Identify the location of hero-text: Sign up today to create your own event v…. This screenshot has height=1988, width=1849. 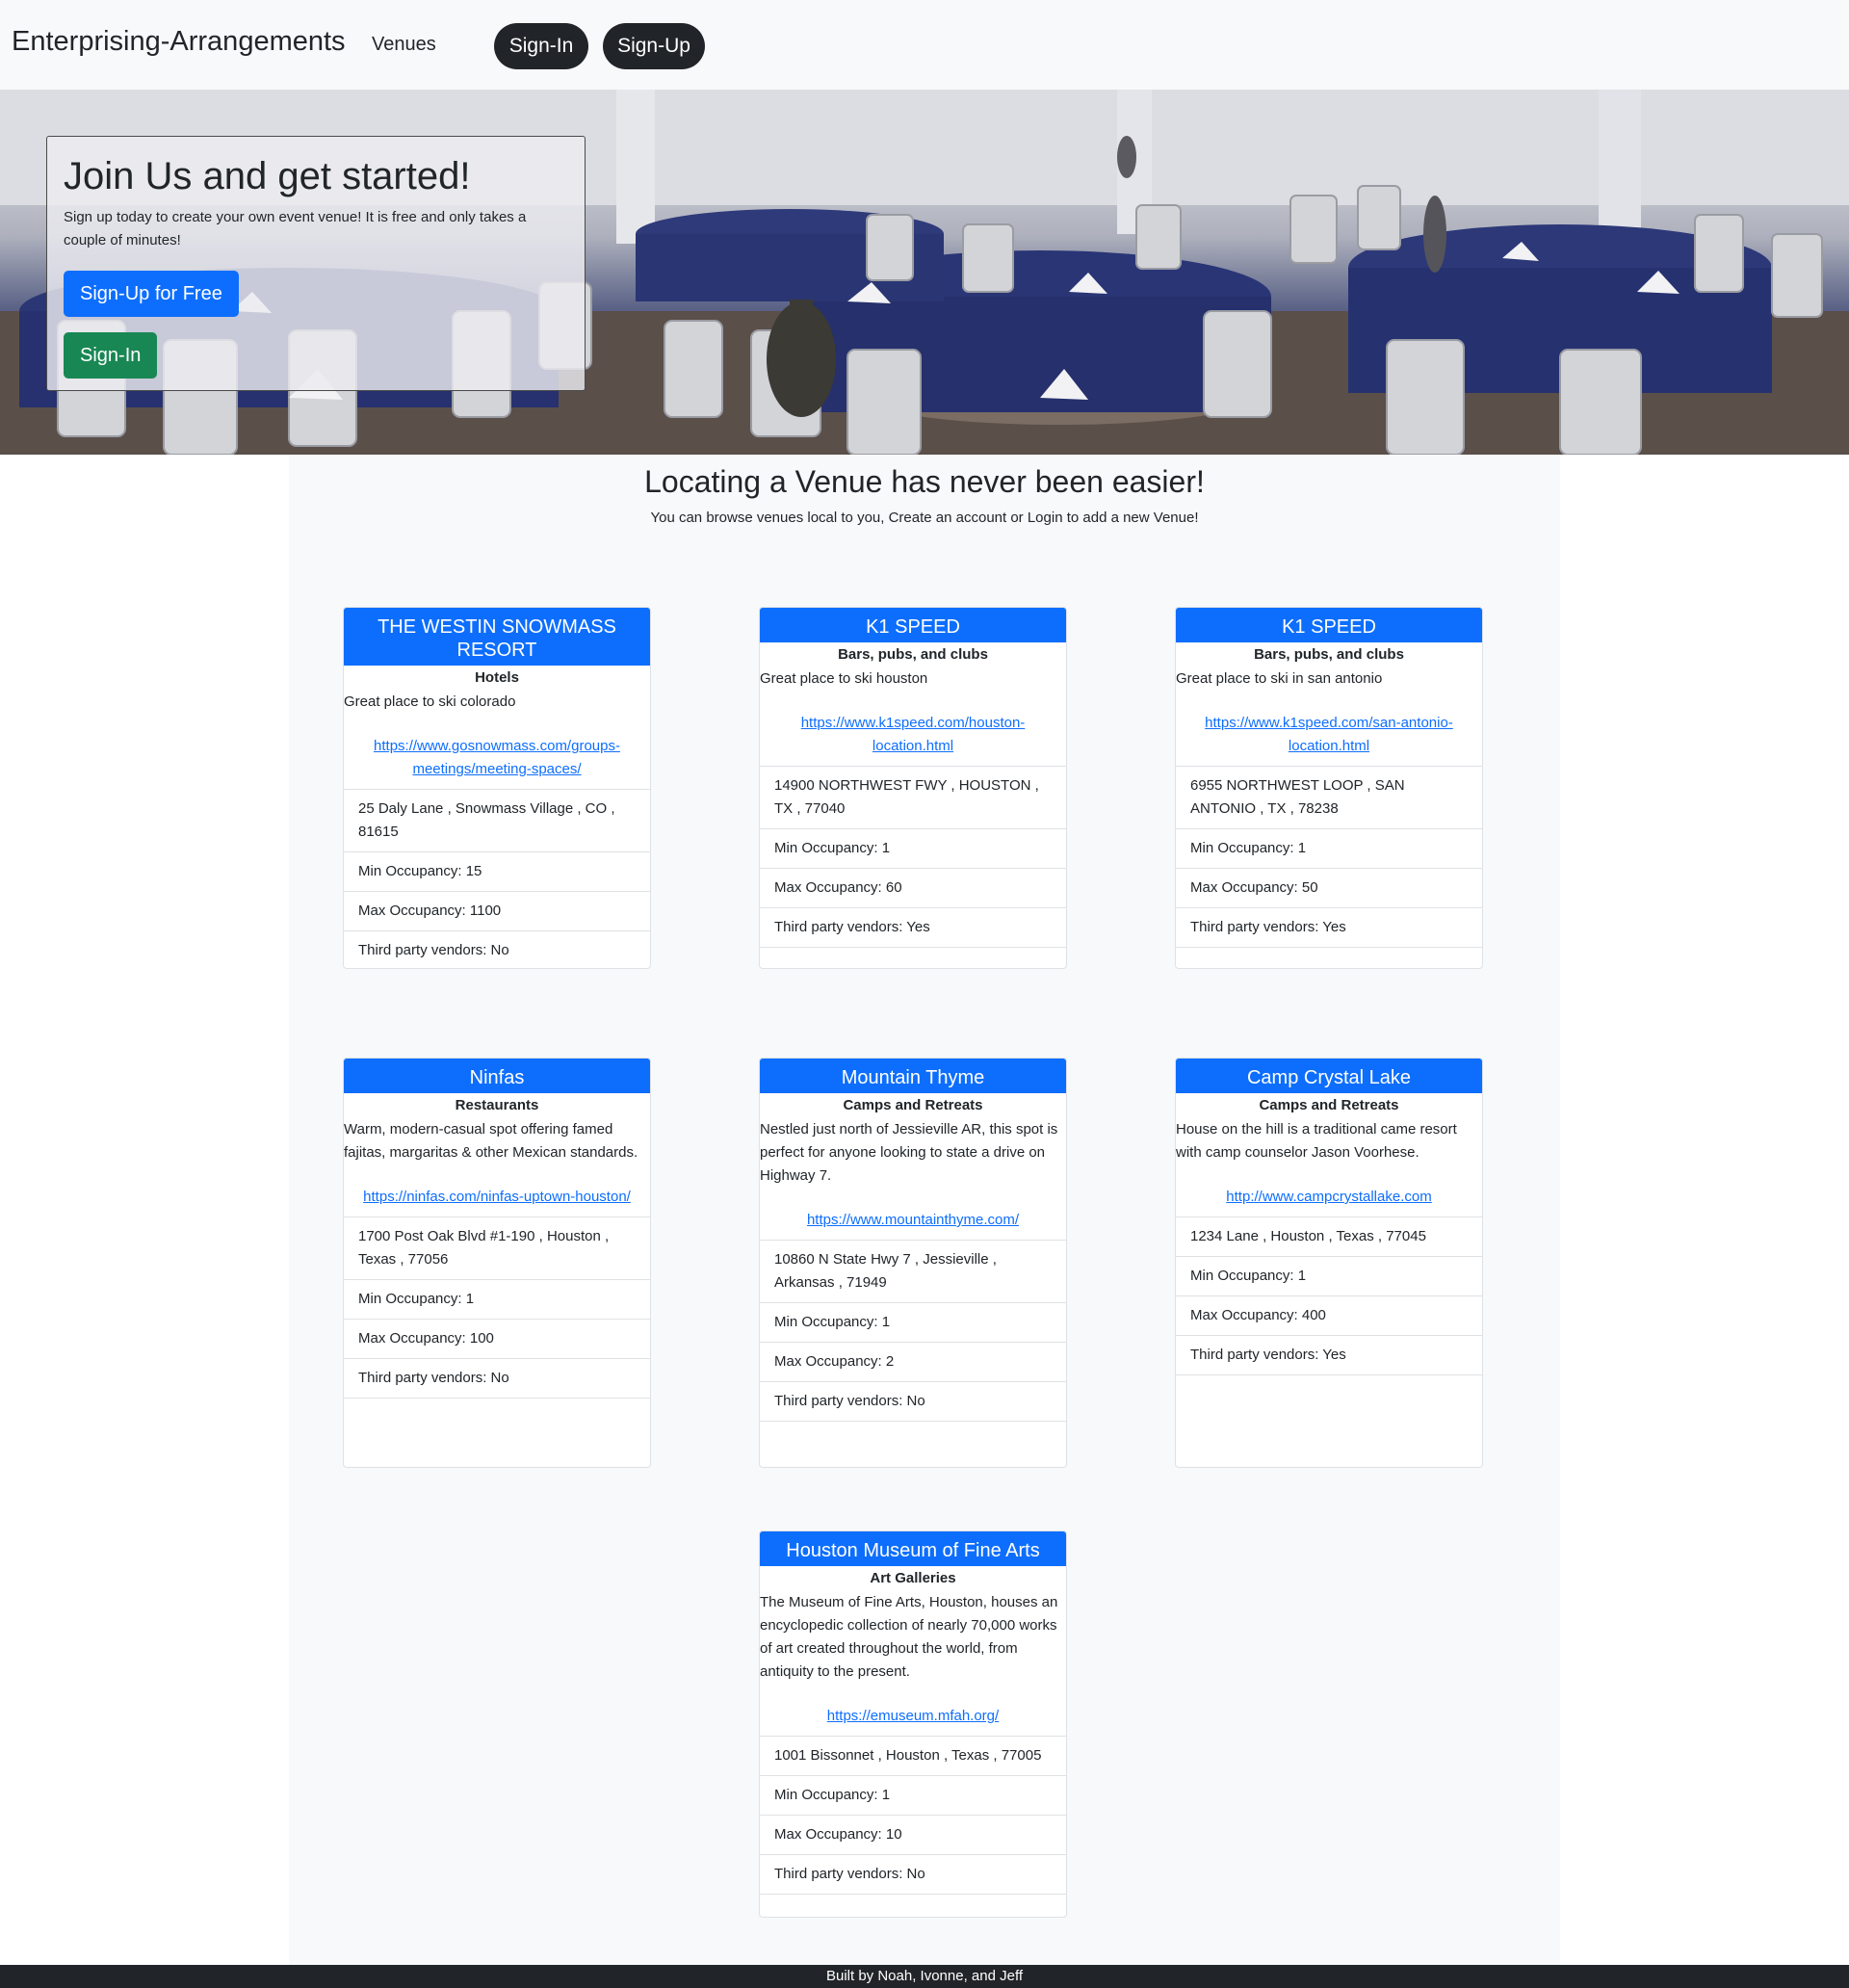
(295, 228).